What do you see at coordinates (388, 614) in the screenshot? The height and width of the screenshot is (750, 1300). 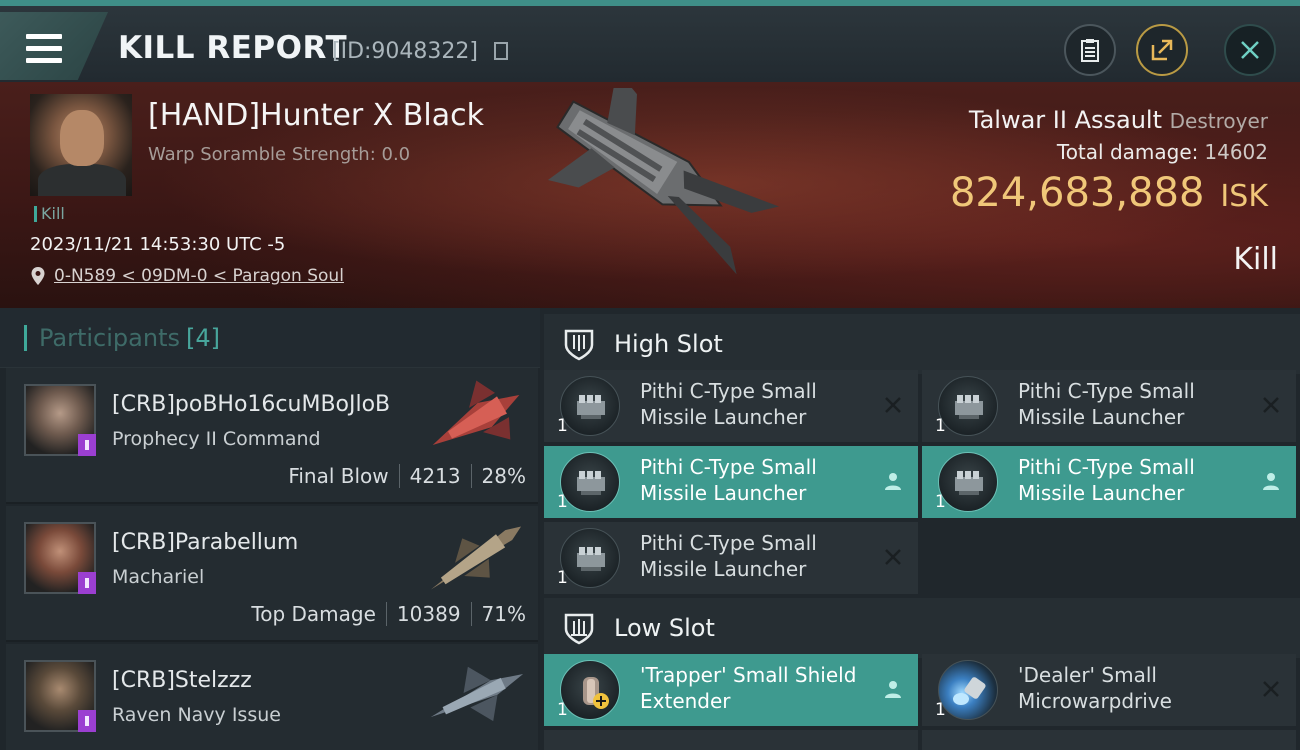 I see `participant-stats: Top Damage 10389 71%` at bounding box center [388, 614].